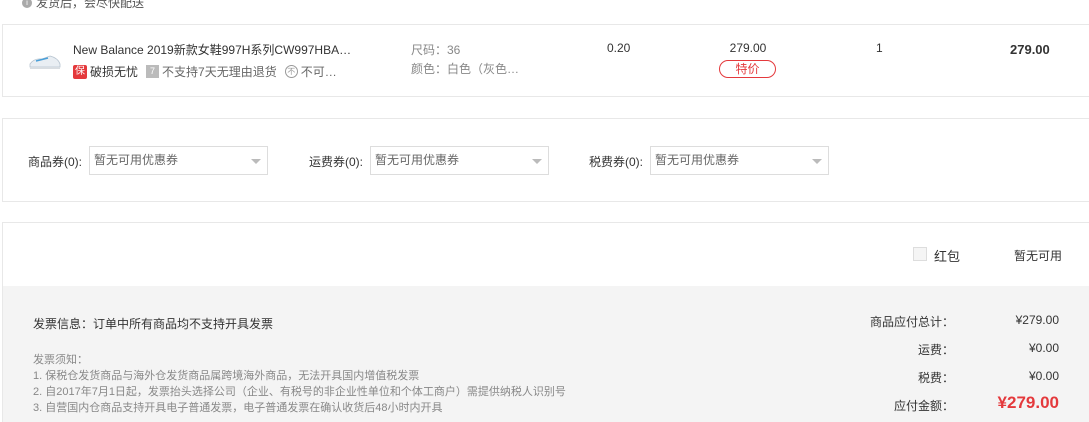  Describe the element at coordinates (935, 378) in the screenshot. I see `tax-fee-label: 税费：` at that location.